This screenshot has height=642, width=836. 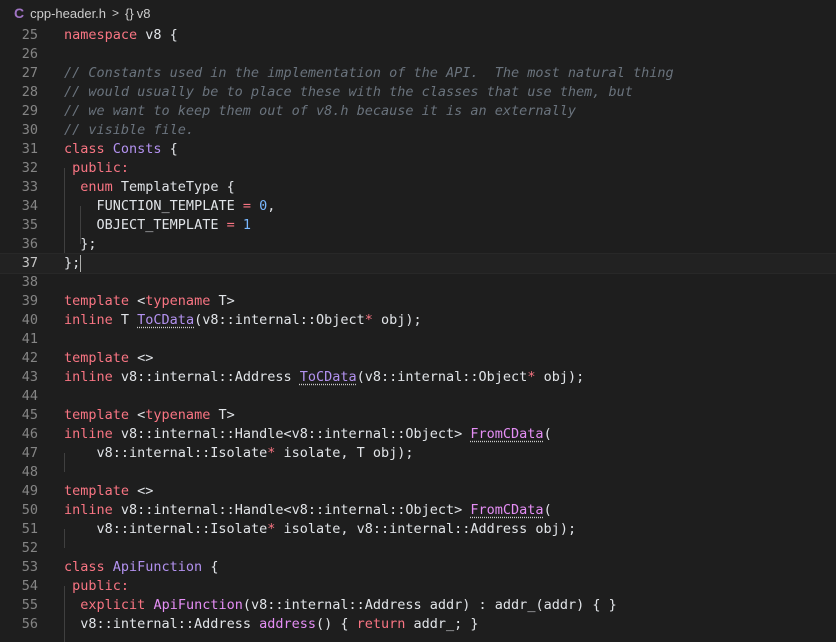 What do you see at coordinates (29, 377) in the screenshot?
I see `line-number: 43` at bounding box center [29, 377].